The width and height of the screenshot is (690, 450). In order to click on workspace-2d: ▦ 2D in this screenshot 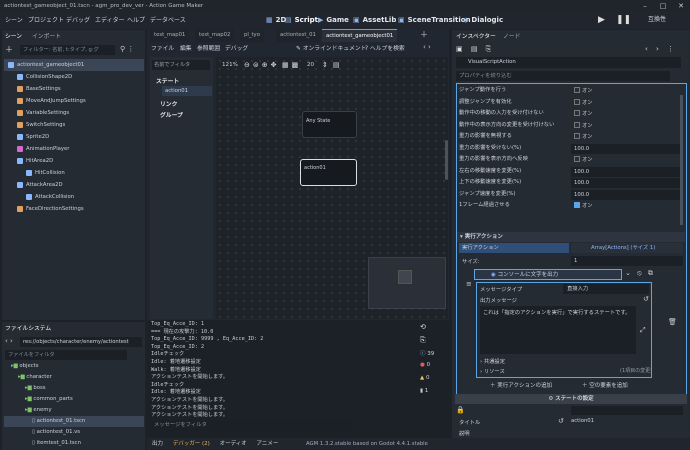, I will do `click(276, 20)`.